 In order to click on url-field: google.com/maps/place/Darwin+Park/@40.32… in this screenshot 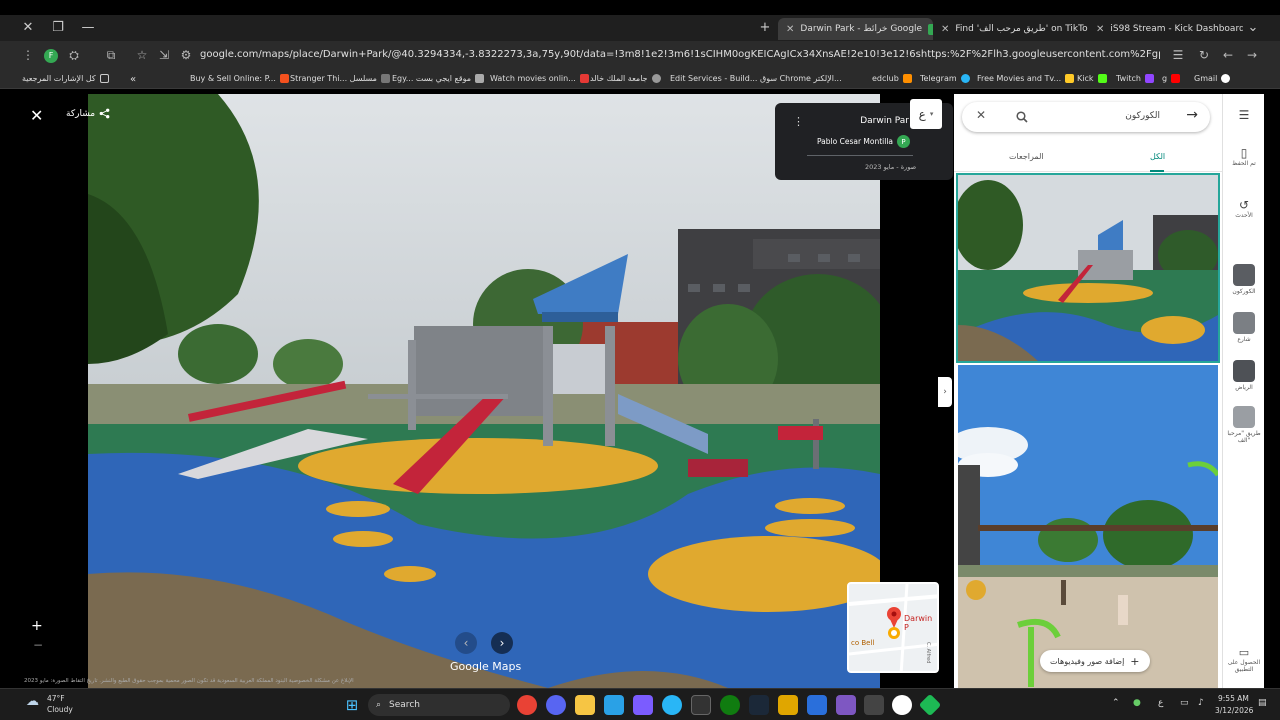, I will do `click(680, 54)`.